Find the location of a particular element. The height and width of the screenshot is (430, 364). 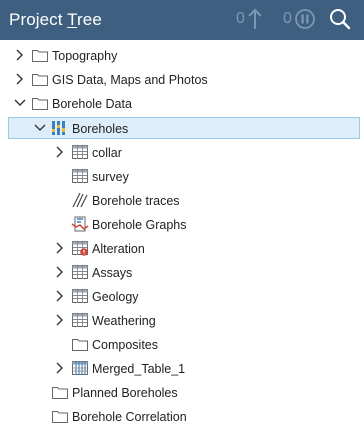

tree-item-label: Borehole traces is located at coordinates (136, 201).